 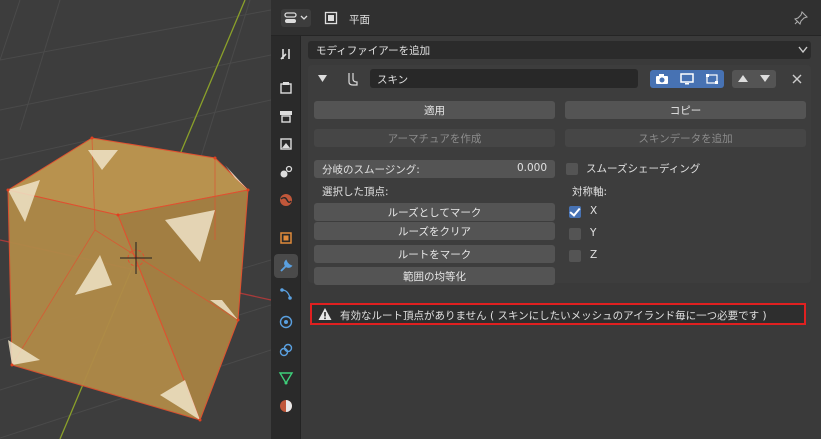 What do you see at coordinates (371, 170) in the screenshot?
I see `branch-smoothing-label: 分岐のスムージング:` at bounding box center [371, 170].